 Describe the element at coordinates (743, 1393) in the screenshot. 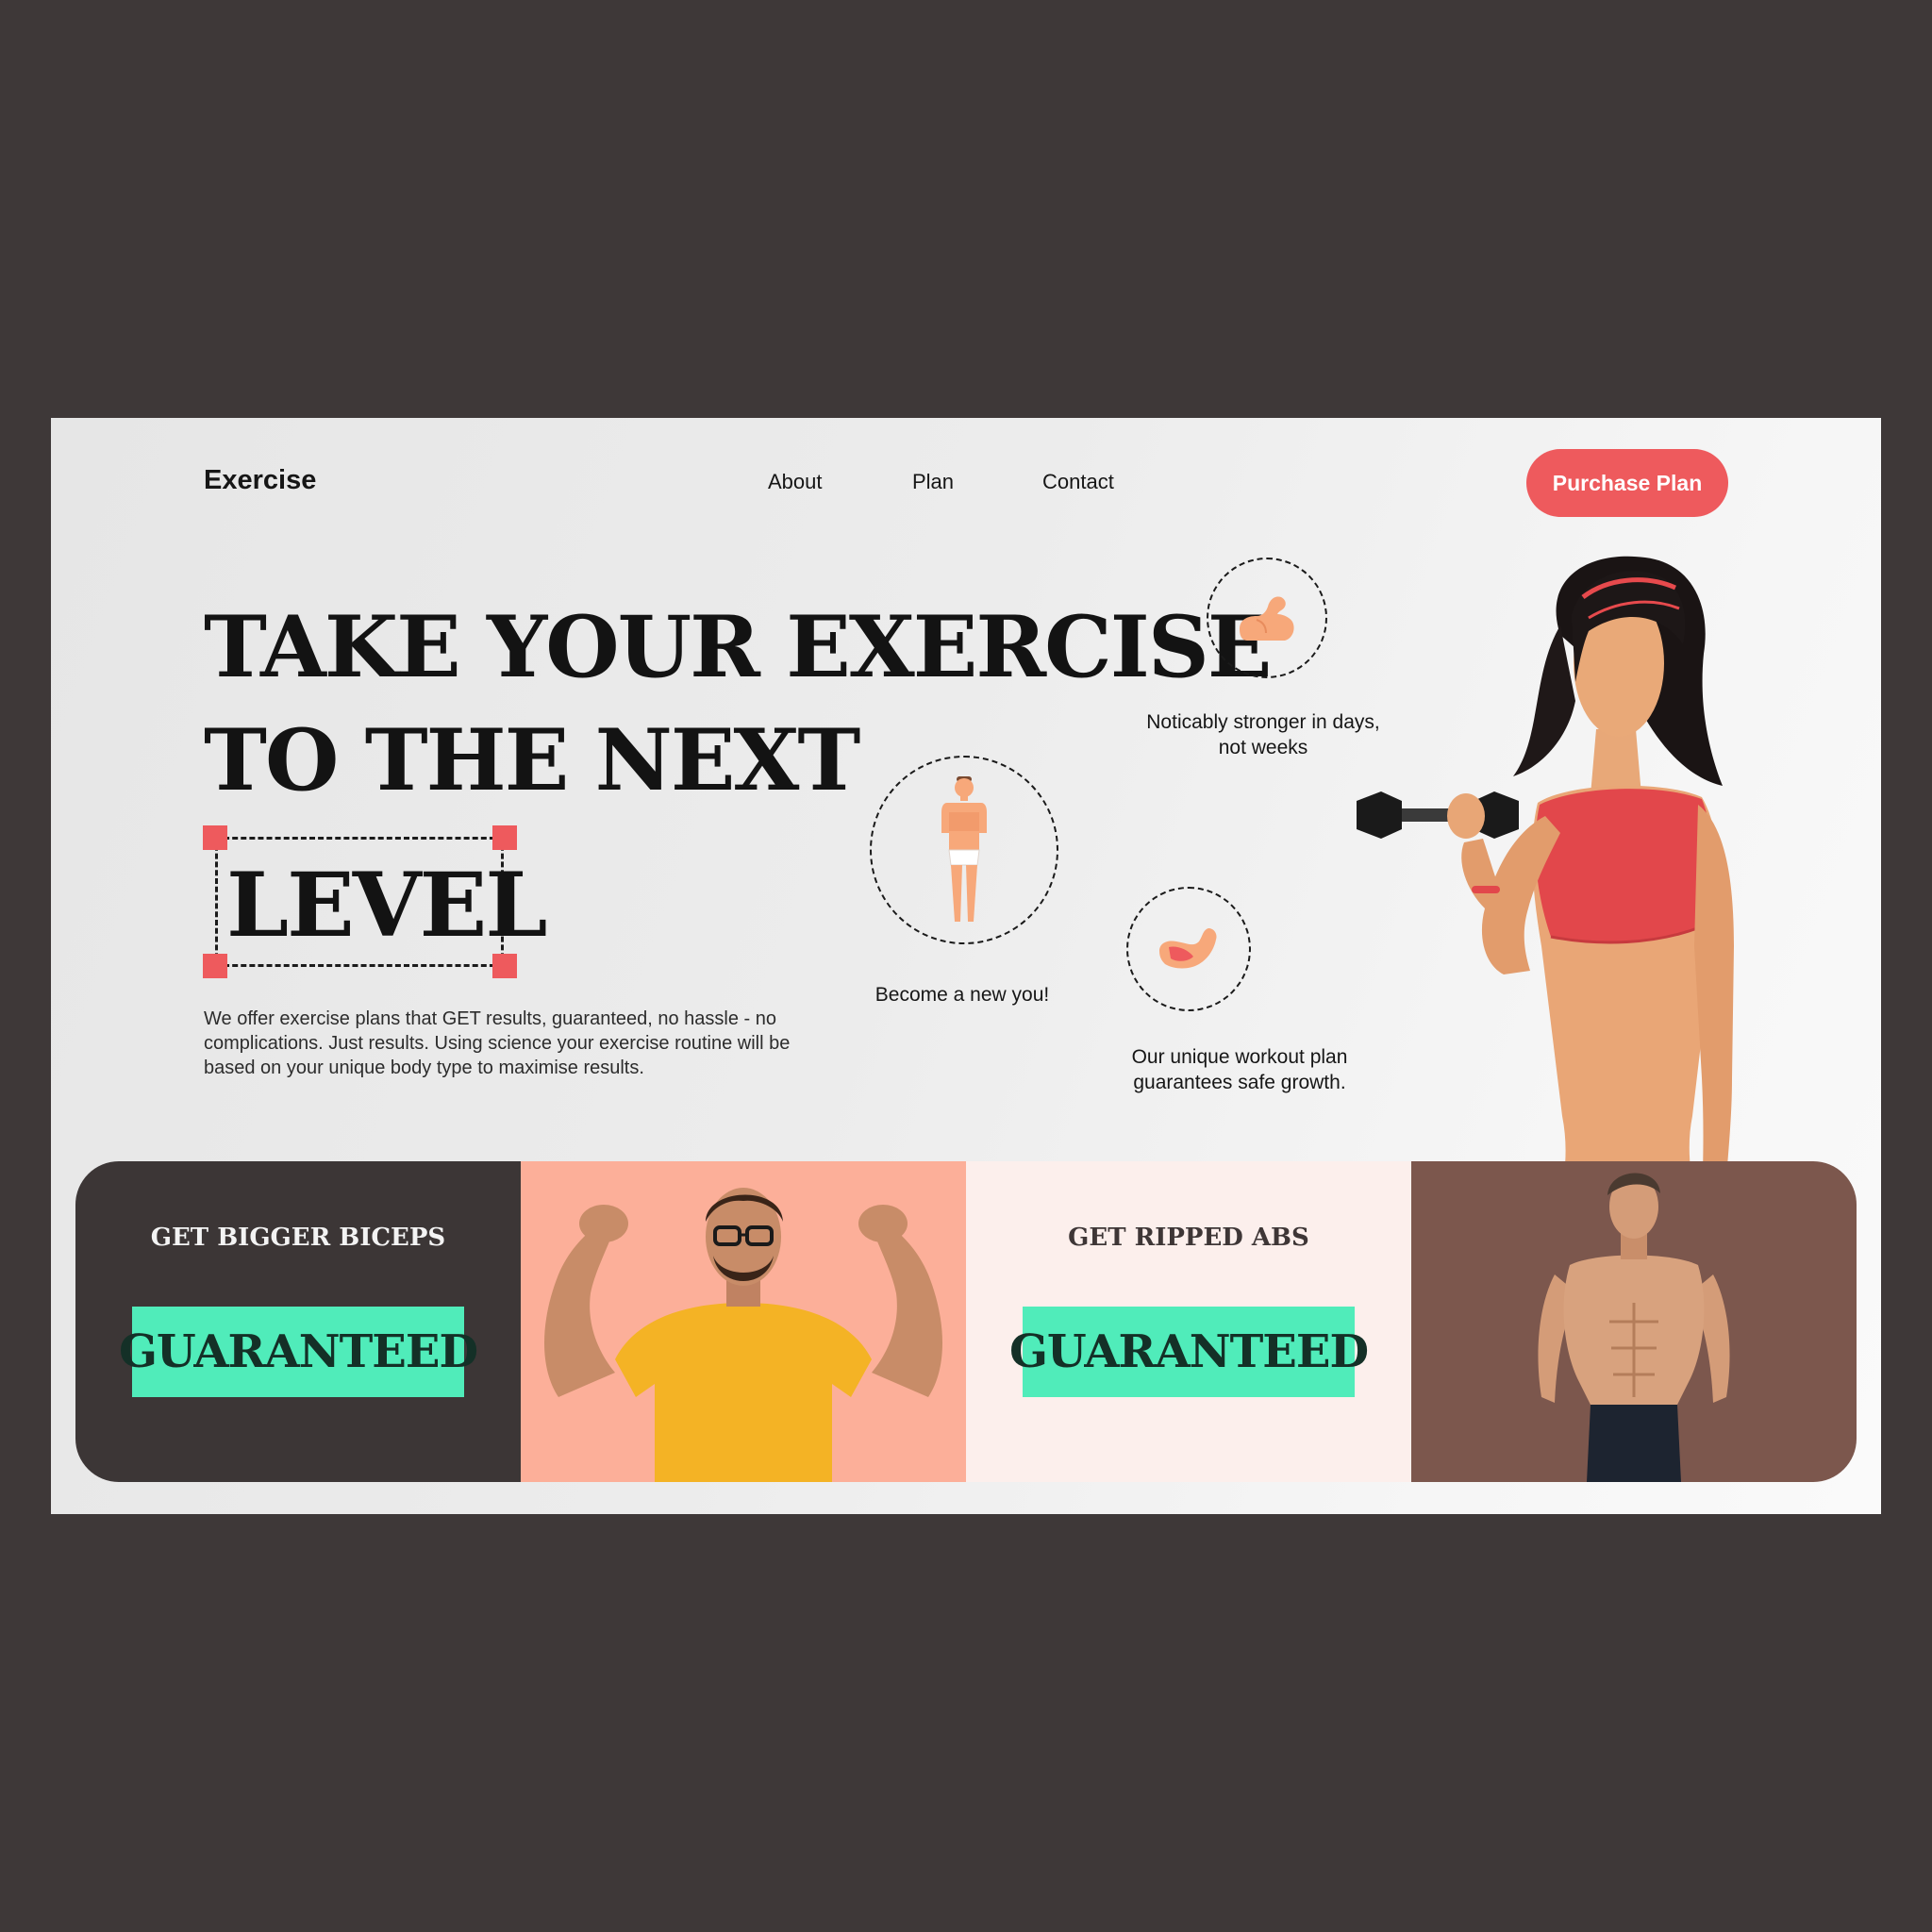

I see `yellow-tshirt` at that location.